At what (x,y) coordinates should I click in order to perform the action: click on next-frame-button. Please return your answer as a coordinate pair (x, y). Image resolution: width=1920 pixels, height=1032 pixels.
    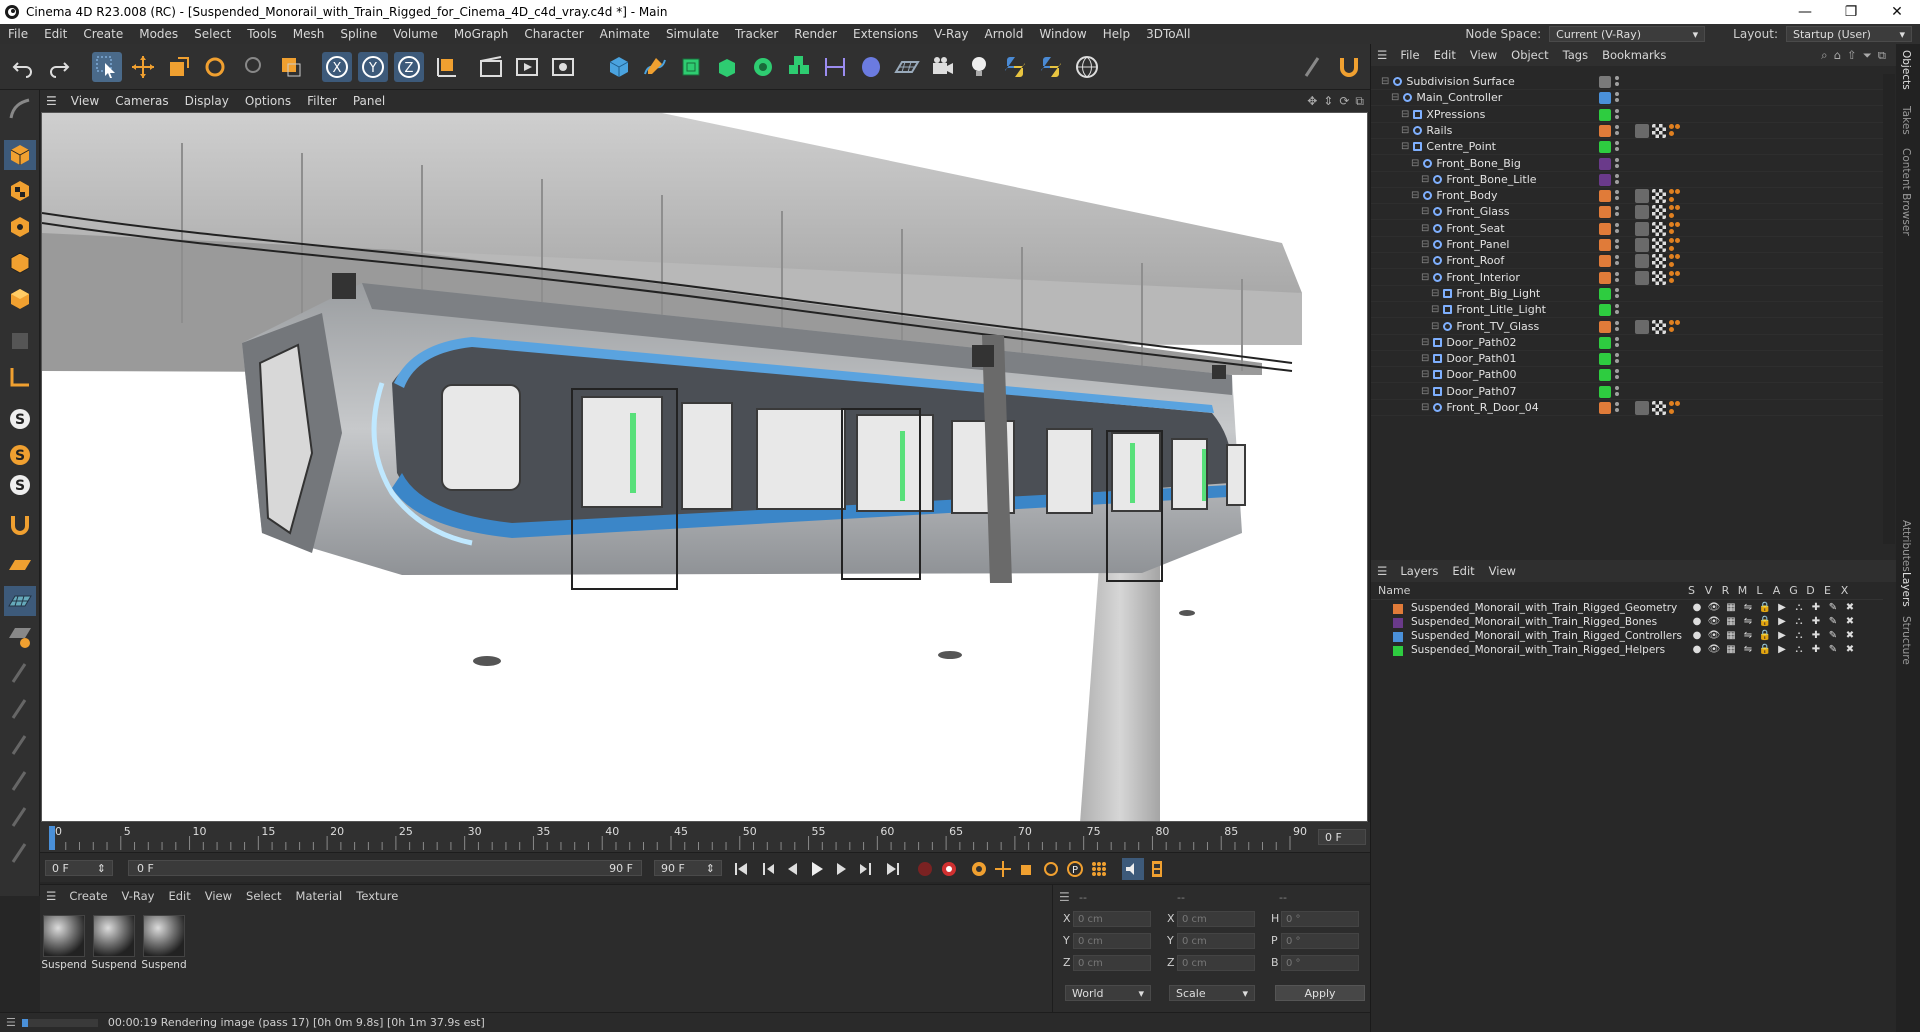
    Looking at the image, I should click on (841, 869).